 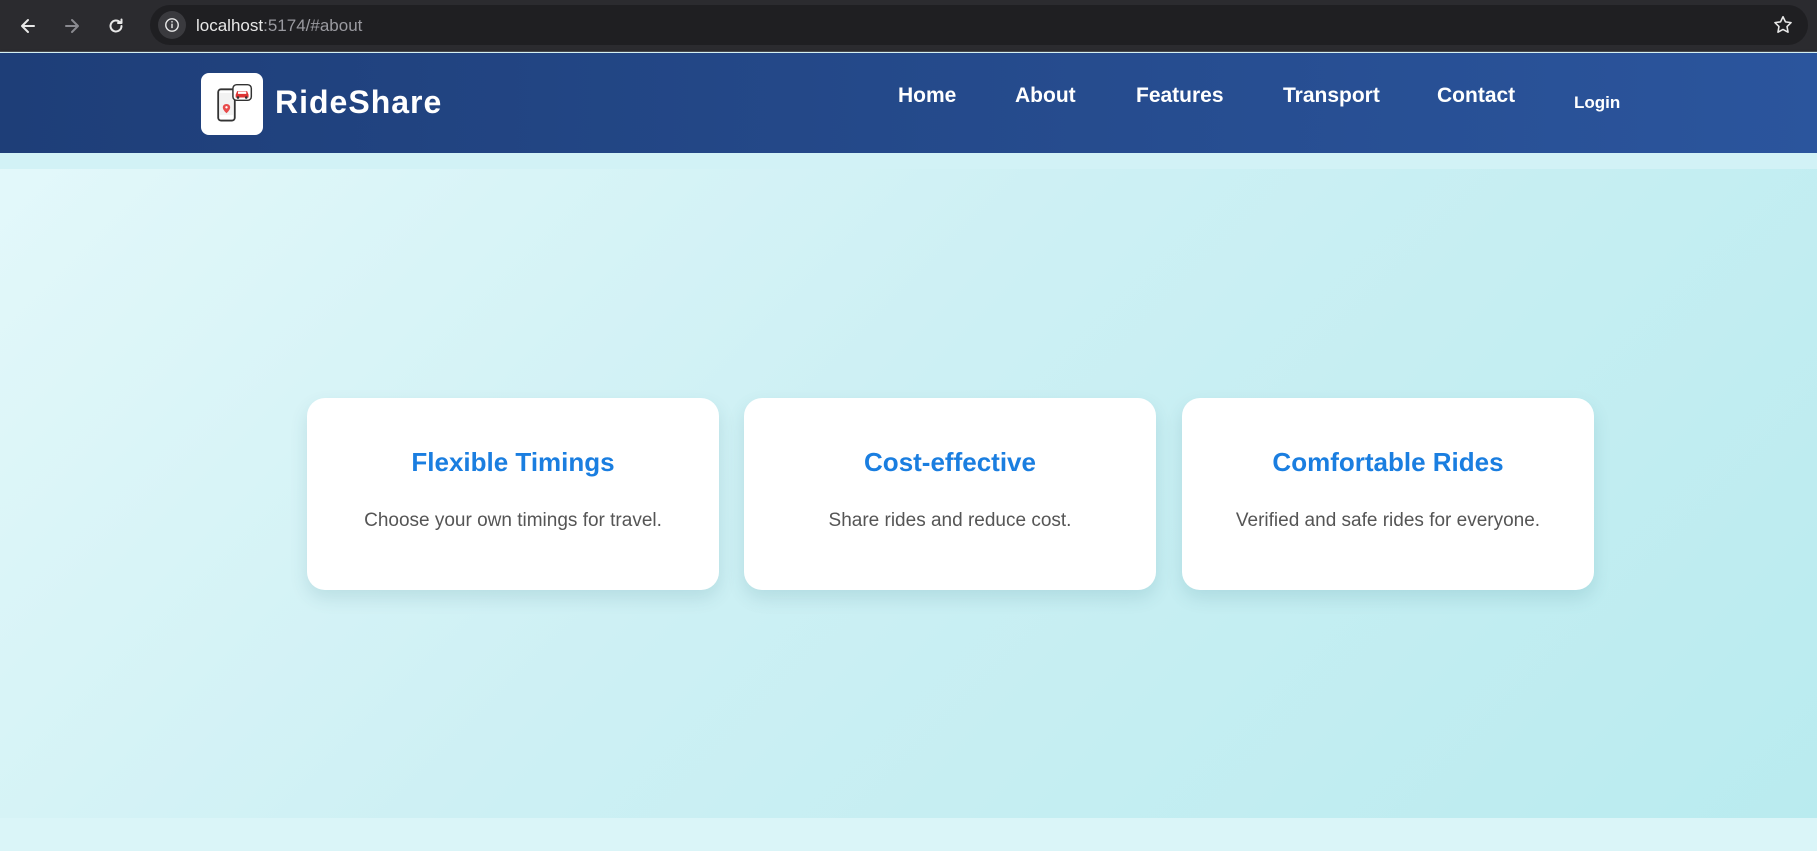 What do you see at coordinates (358, 102) in the screenshot?
I see `brand-name: RideShare` at bounding box center [358, 102].